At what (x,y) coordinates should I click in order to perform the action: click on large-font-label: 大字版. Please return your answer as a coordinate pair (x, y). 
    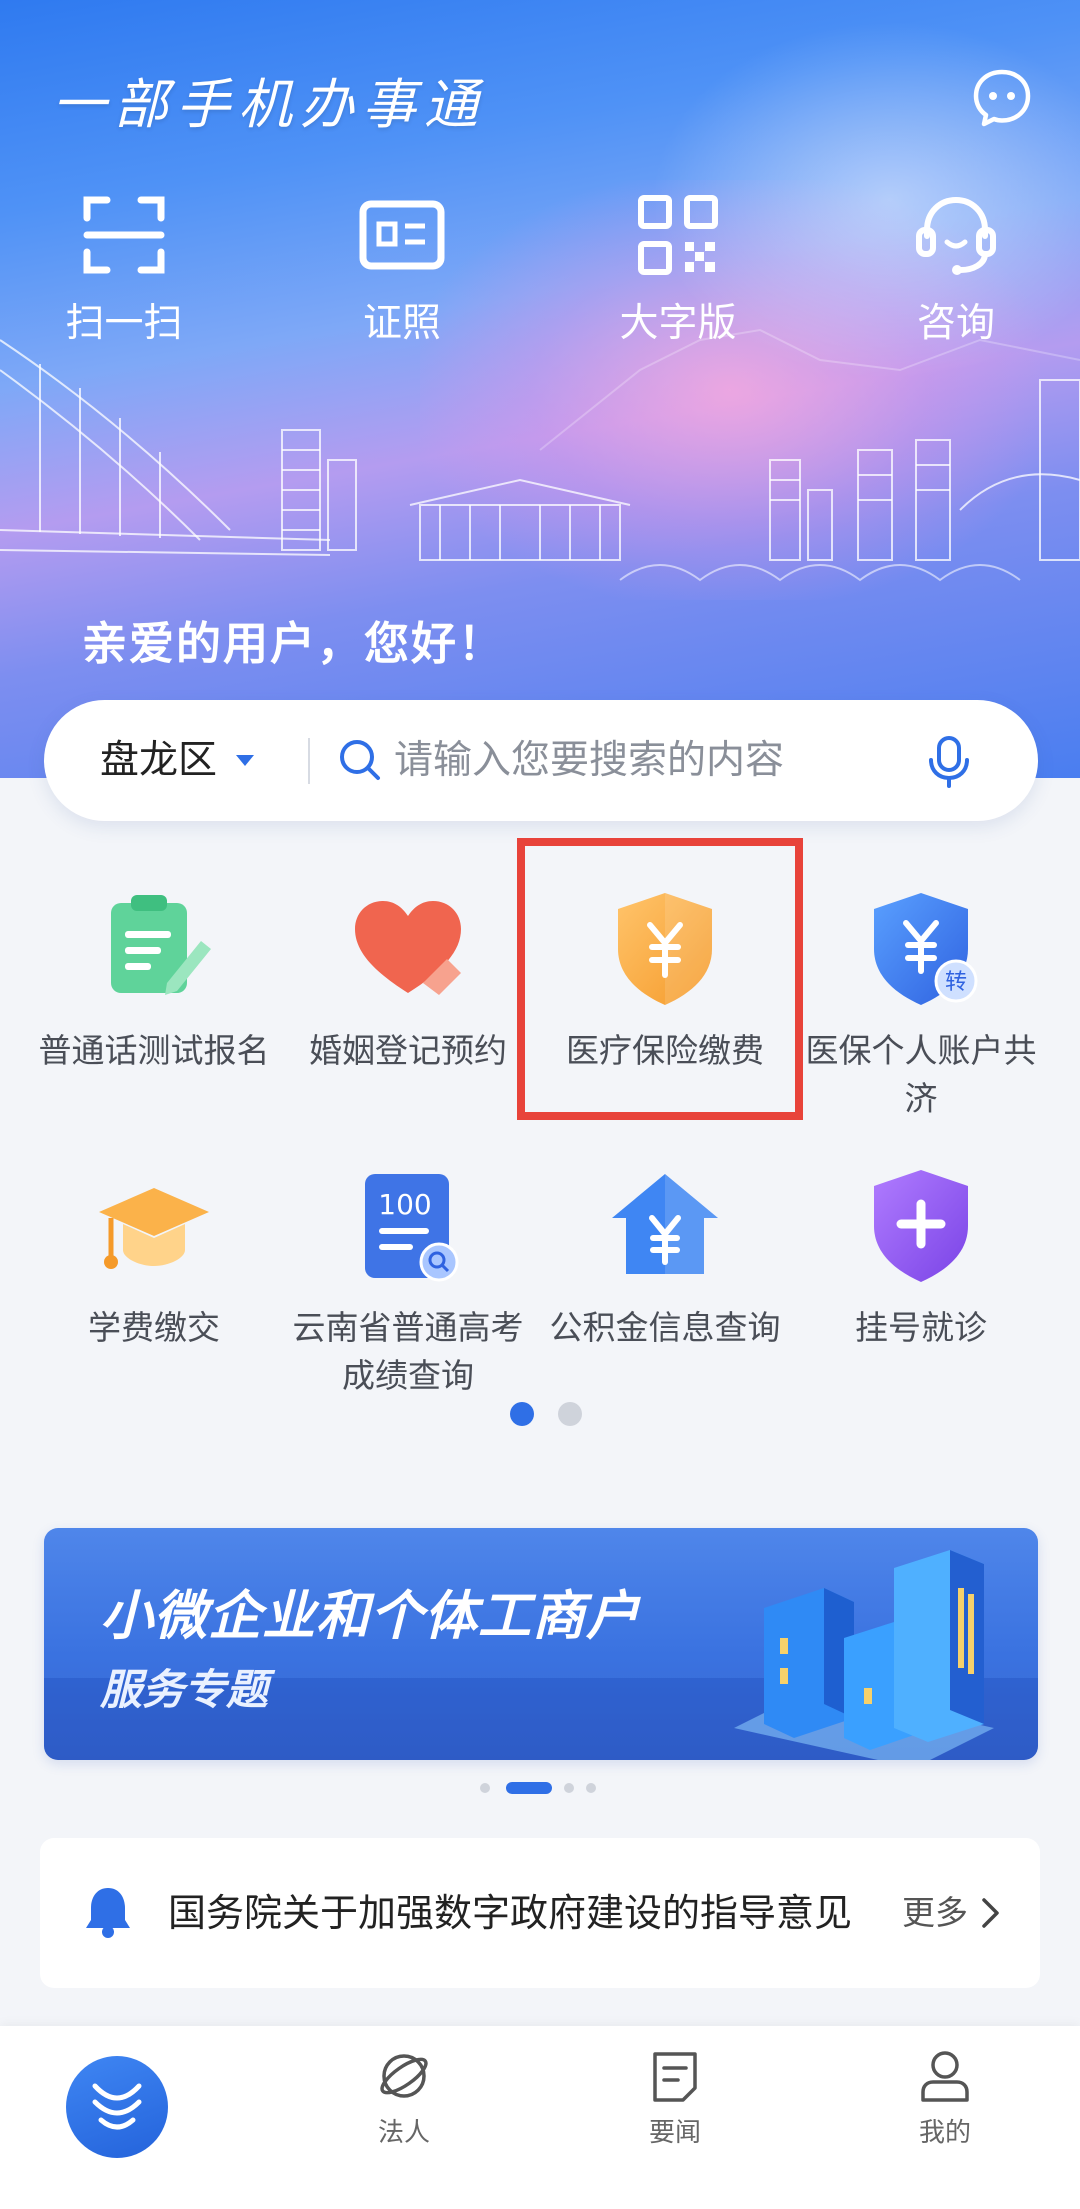
    Looking at the image, I should click on (678, 323).